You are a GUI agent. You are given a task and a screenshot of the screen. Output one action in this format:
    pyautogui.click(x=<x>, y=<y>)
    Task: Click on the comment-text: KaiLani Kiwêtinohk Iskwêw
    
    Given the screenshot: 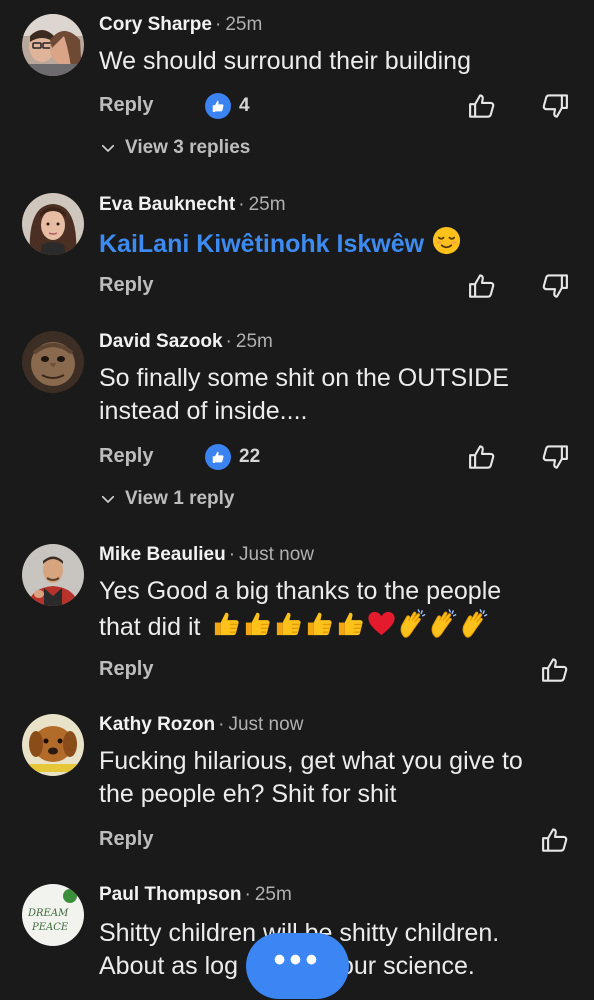 What is the action you would take?
    pyautogui.click(x=334, y=243)
    